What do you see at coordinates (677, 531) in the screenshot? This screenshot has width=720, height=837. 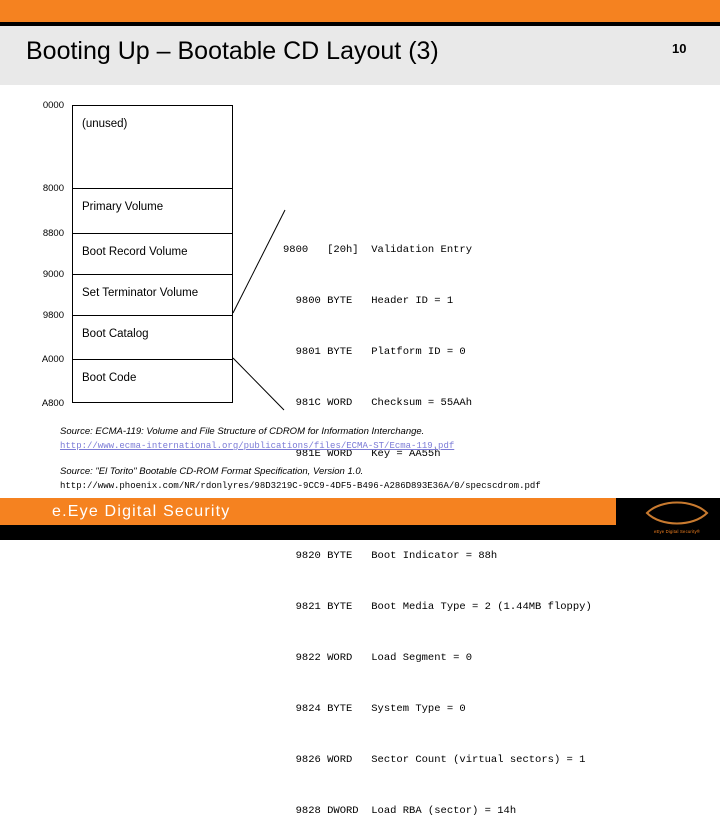 I see `footer-logo-caption: eEye Digital Security®` at bounding box center [677, 531].